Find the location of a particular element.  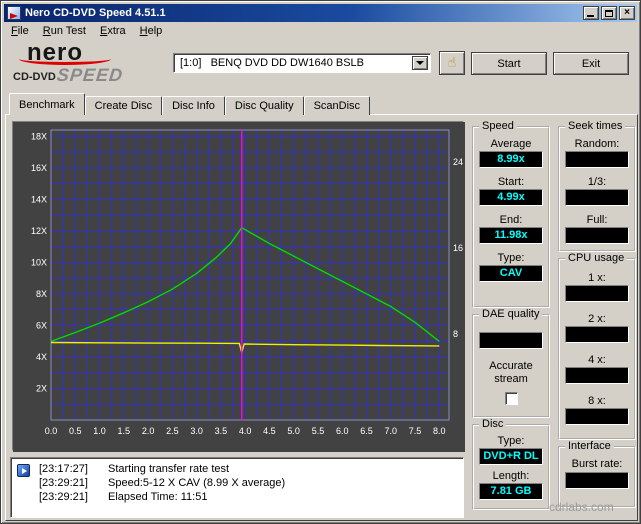

svg-text: 24 is located at coordinates (458, 162).